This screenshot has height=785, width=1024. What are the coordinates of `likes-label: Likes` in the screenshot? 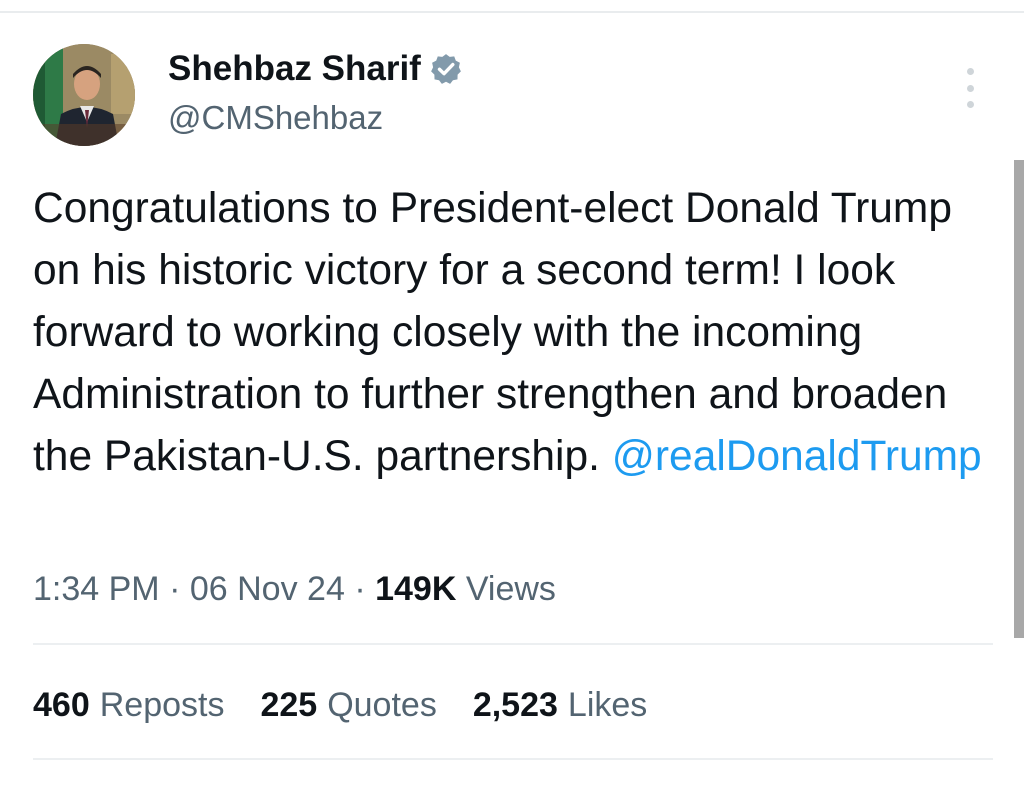 It's located at (607, 705).